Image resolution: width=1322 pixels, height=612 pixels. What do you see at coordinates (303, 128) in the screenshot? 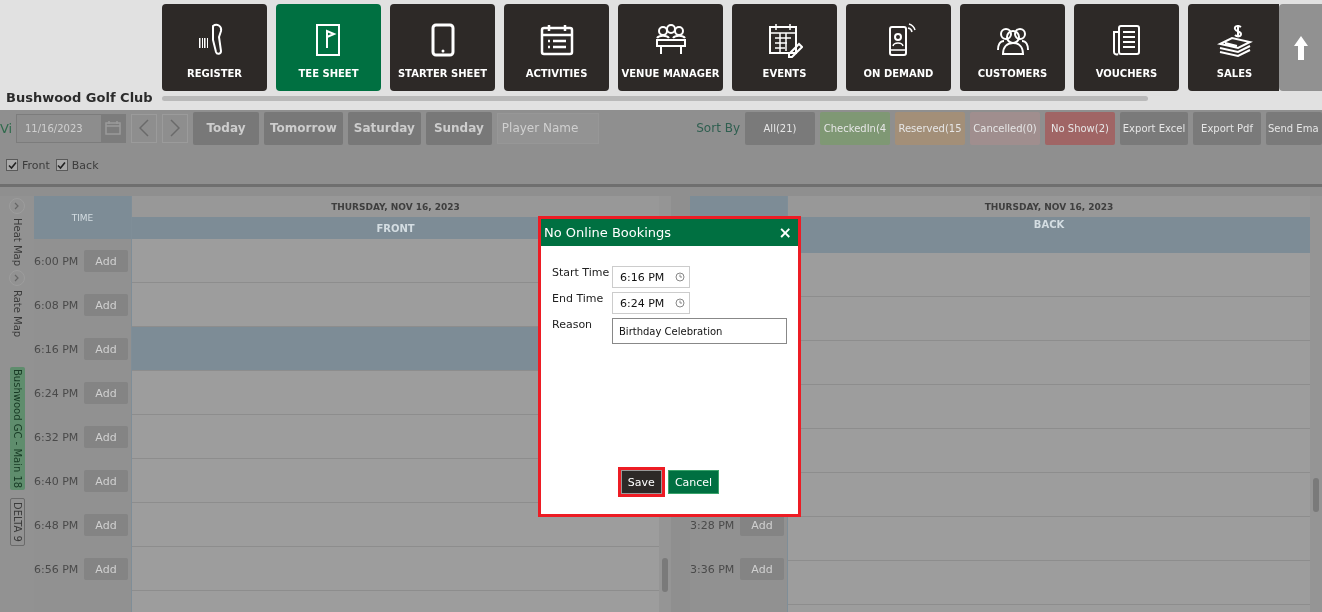
I see `quick-day-button: Tomorrow` at bounding box center [303, 128].